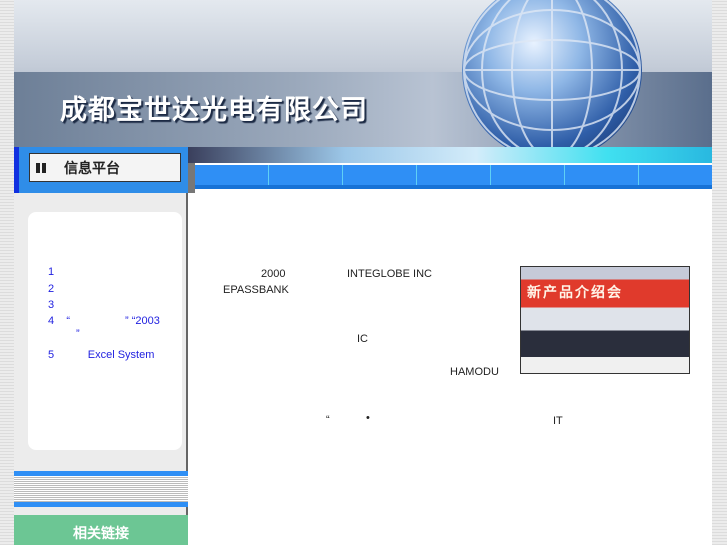 The image size is (727, 545). I want to click on company-name: 成都宝世达光电有限公司, so click(214, 110).